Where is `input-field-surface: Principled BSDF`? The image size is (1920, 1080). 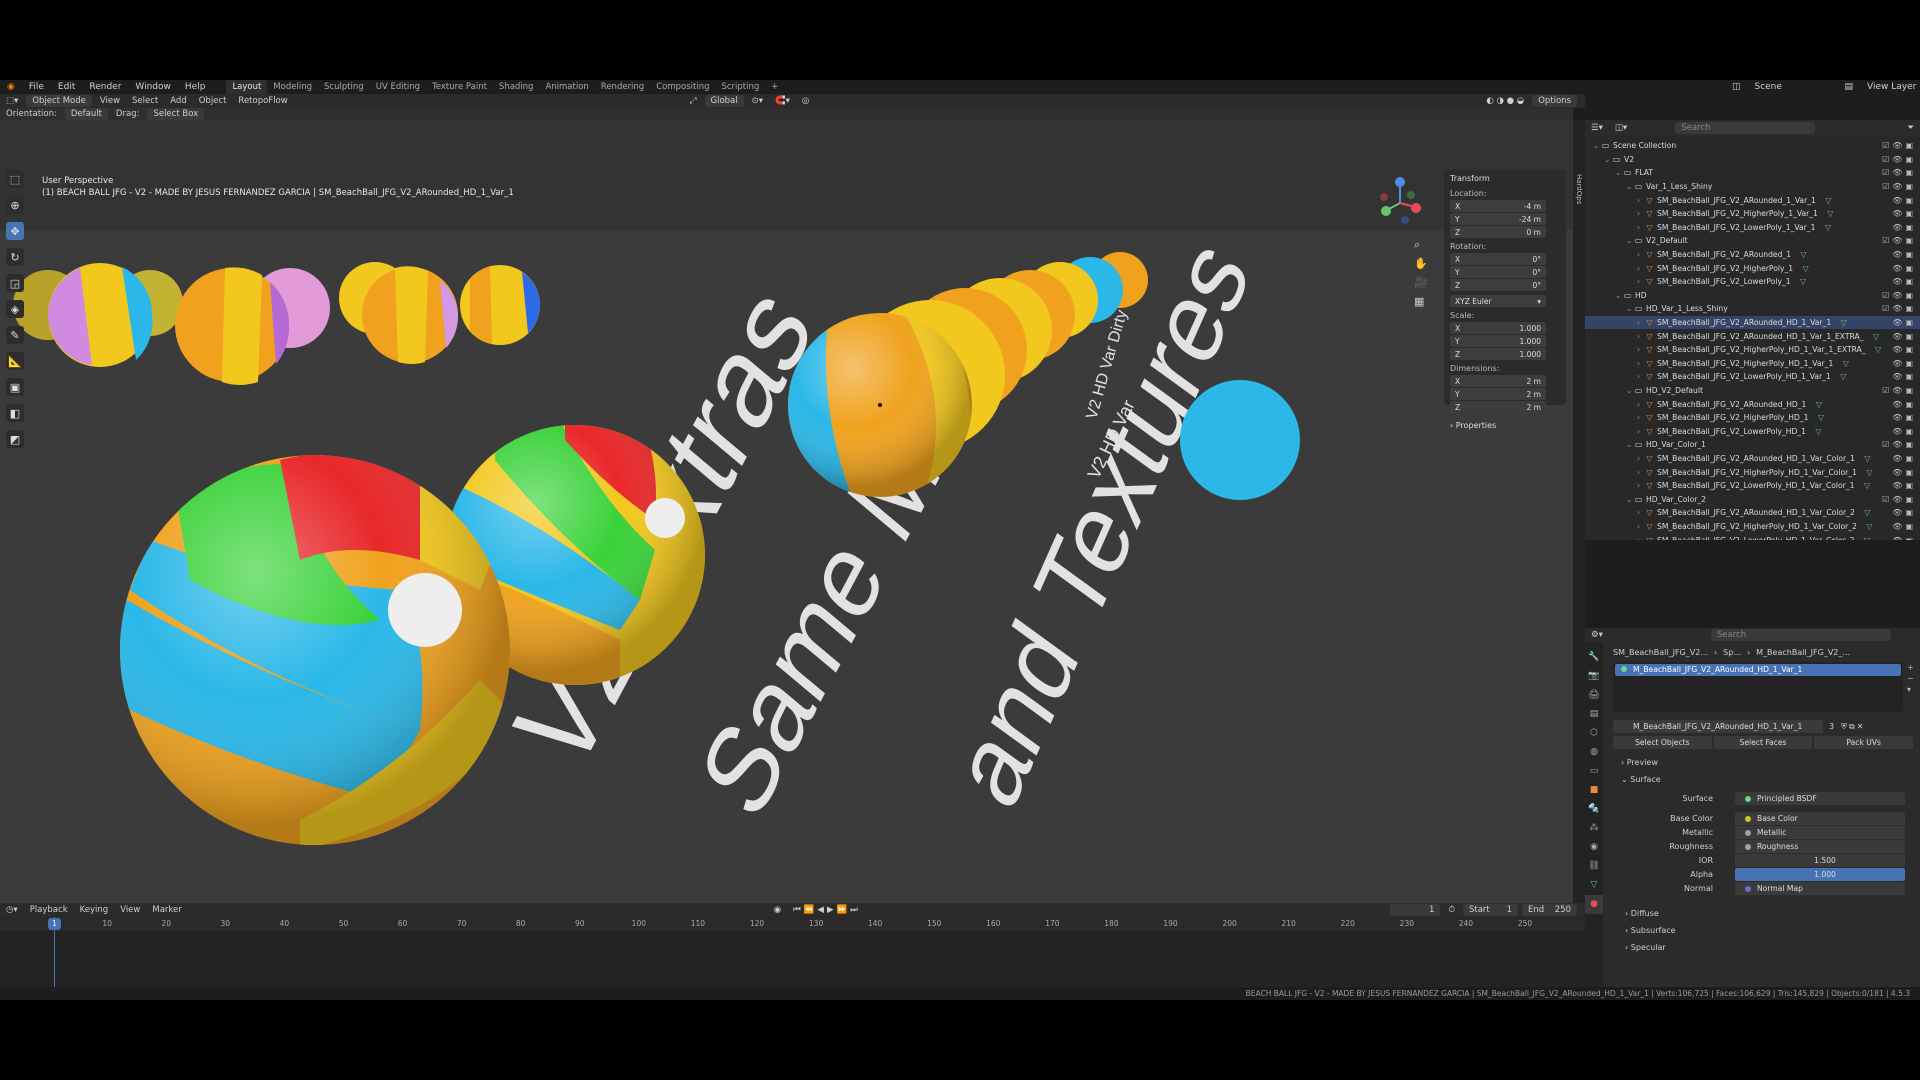 input-field-surface: Principled BSDF is located at coordinates (1820, 798).